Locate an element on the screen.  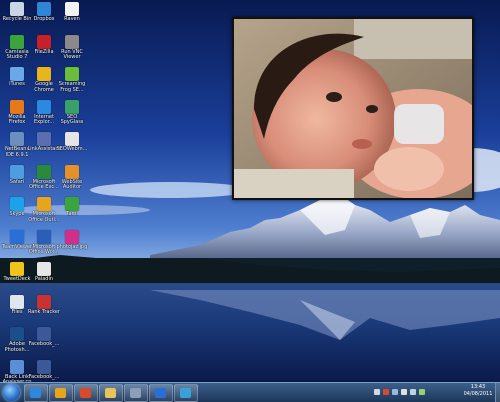
skype-icon is located at coordinates (17, 204).